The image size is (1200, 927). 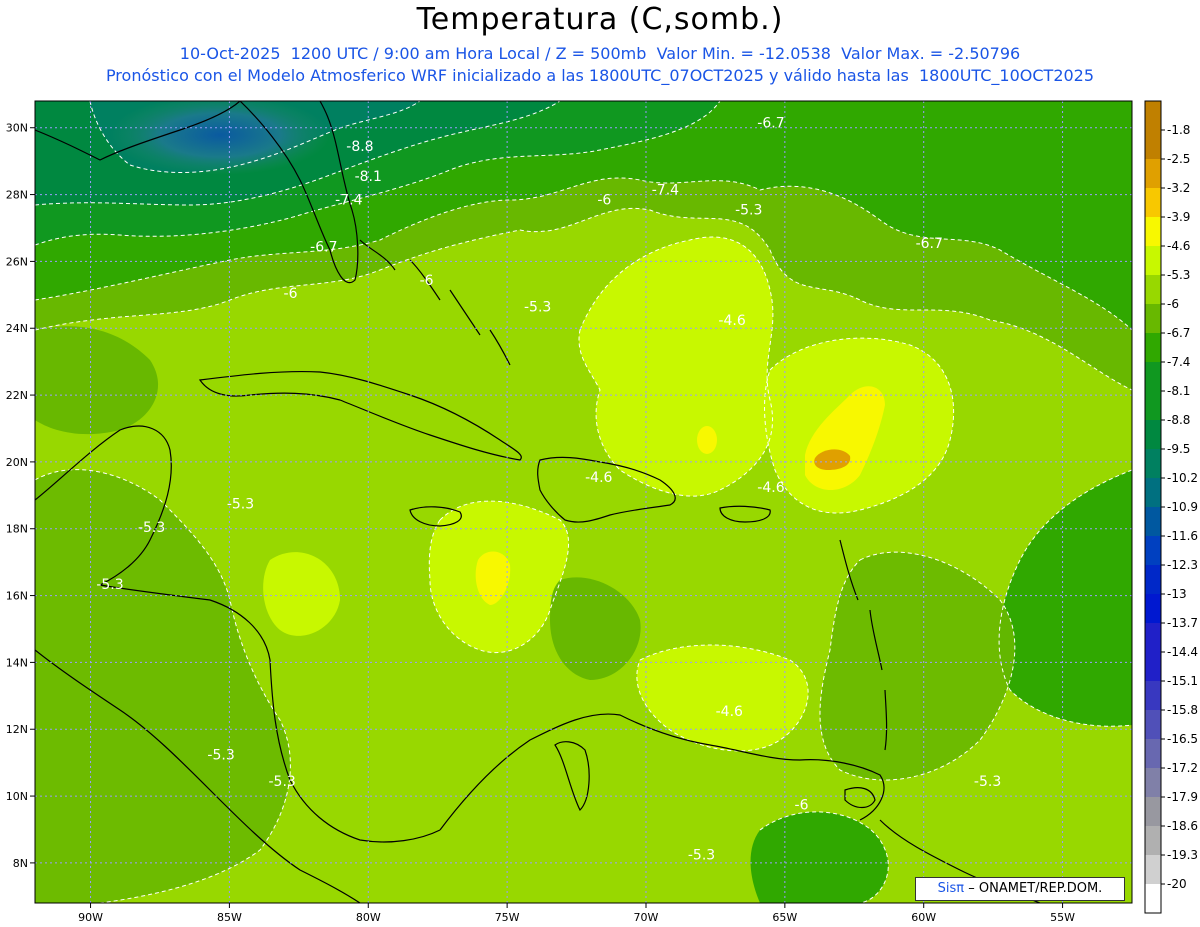 What do you see at coordinates (17, 328) in the screenshot?
I see `tick-label-lat: 24N` at bounding box center [17, 328].